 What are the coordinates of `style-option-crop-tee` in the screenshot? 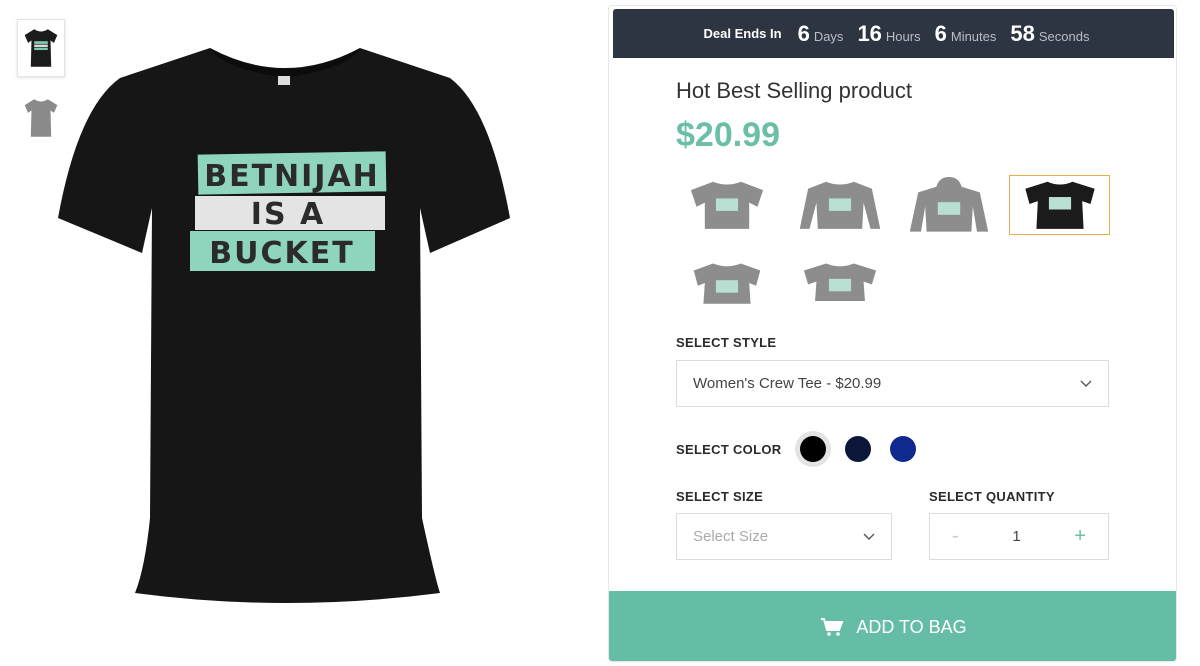 It's located at (726, 284).